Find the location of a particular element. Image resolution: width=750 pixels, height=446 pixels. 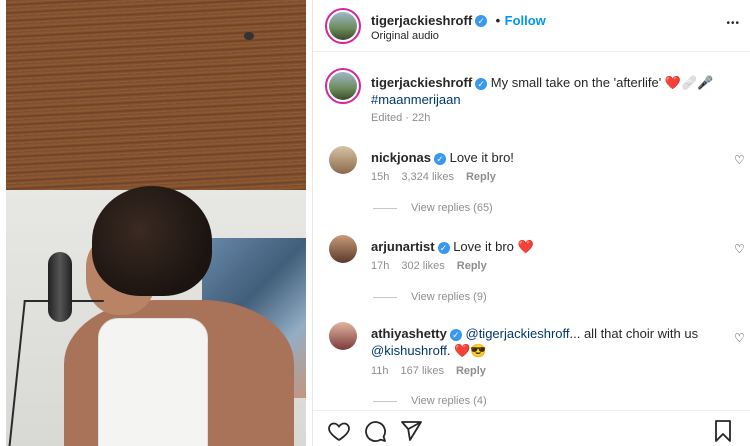

comment-meta: 17h 302 likes Reply is located at coordinates (435, 266).